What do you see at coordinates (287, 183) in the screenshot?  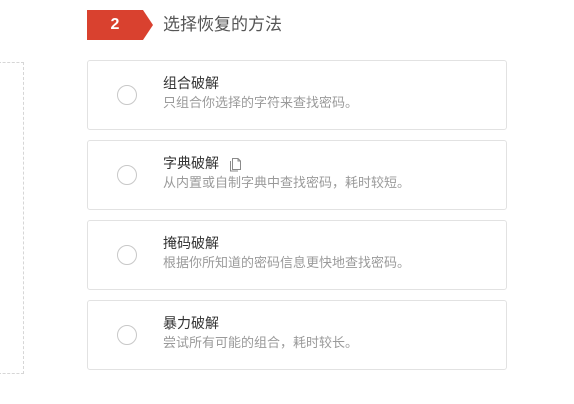 I see `option-description: 从内置或自制字典中查找密码，耗时较短。` at bounding box center [287, 183].